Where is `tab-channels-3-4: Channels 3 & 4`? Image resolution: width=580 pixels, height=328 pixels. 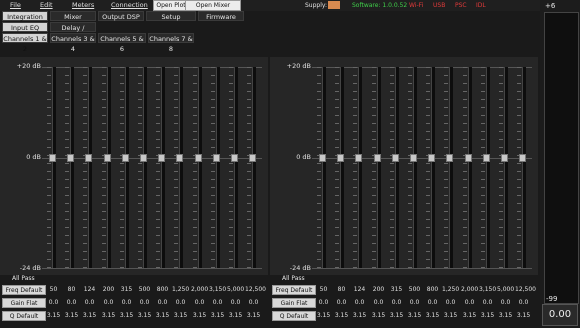
tab-channels-3-4: Channels 3 & 4 is located at coordinates (73, 43).